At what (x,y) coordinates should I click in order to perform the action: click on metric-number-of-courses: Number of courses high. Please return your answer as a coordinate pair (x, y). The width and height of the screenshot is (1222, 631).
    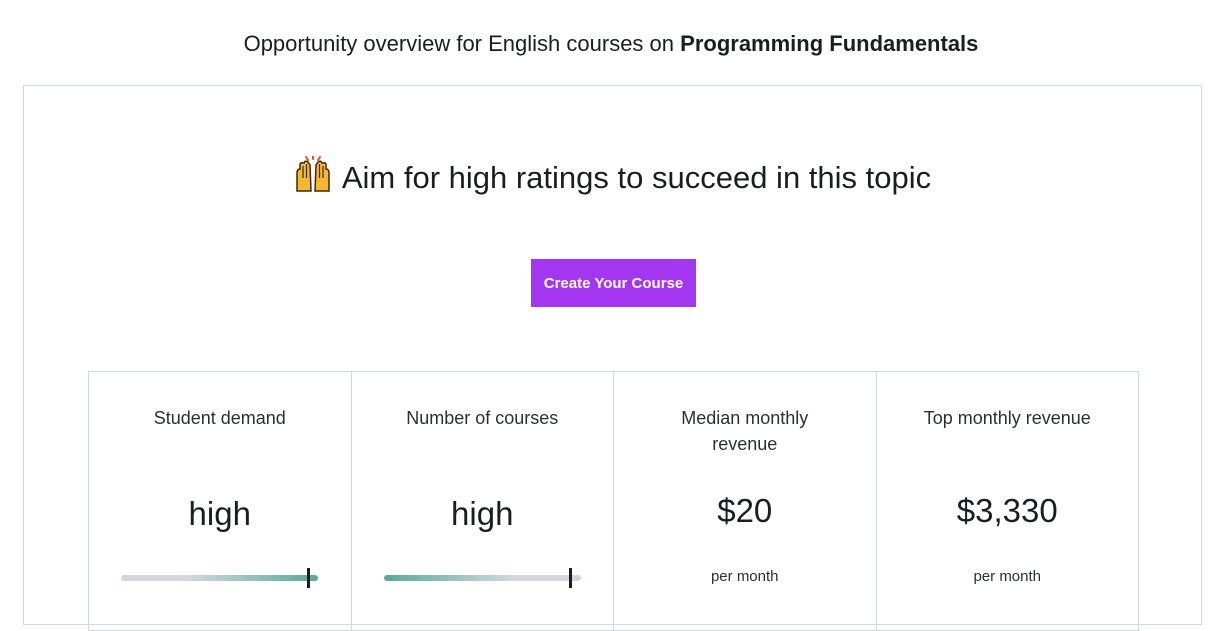
    Looking at the image, I should click on (482, 501).